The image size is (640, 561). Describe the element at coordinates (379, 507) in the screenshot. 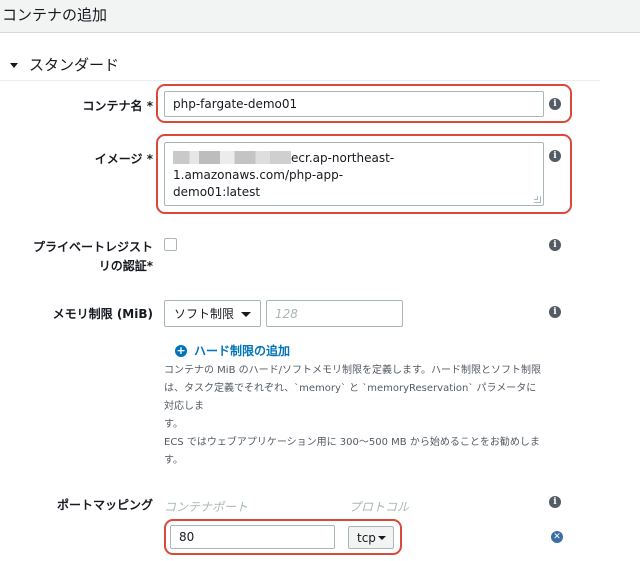

I see `protocol-header: プロトコル` at that location.